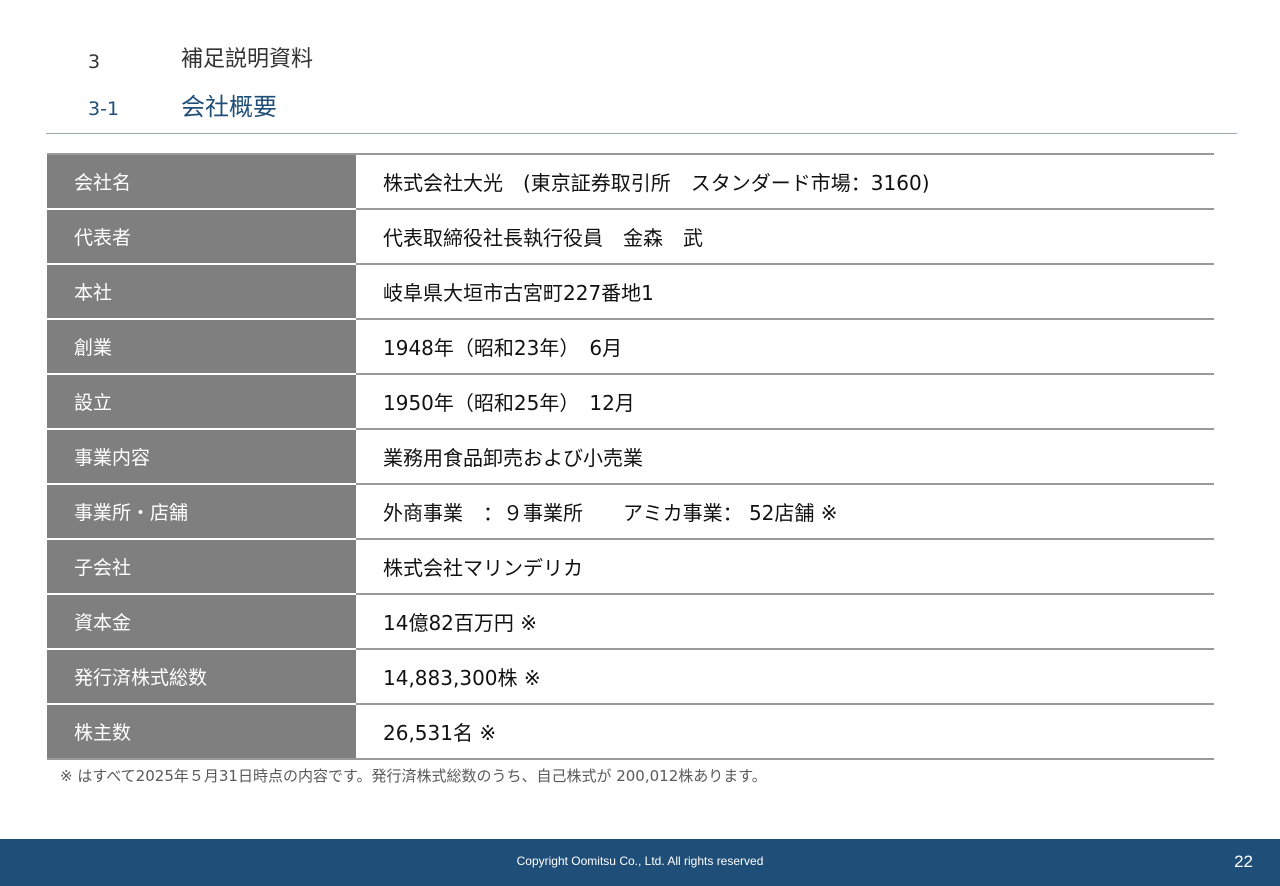 The width and height of the screenshot is (1280, 886). I want to click on subsection-heading: 3-1 会社概要, so click(640, 107).